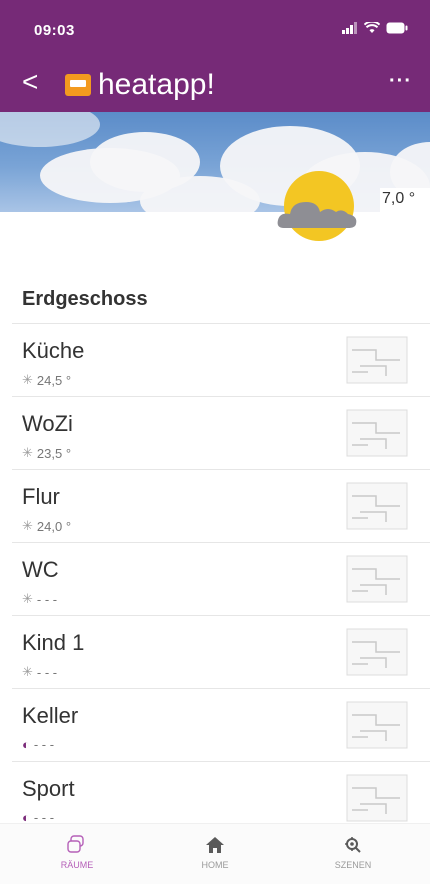 The image size is (430, 884). What do you see at coordinates (215, 845) in the screenshot?
I see `home-icon` at bounding box center [215, 845].